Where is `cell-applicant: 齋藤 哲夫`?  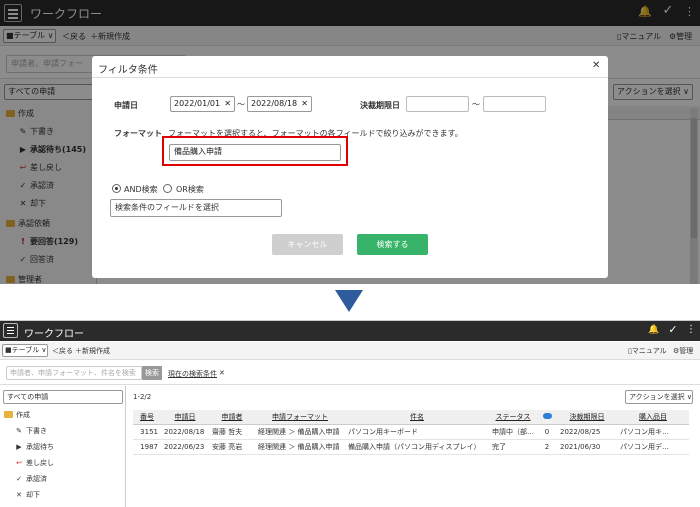
cell-applicant: 齋藤 哲夫 is located at coordinates (232, 432).